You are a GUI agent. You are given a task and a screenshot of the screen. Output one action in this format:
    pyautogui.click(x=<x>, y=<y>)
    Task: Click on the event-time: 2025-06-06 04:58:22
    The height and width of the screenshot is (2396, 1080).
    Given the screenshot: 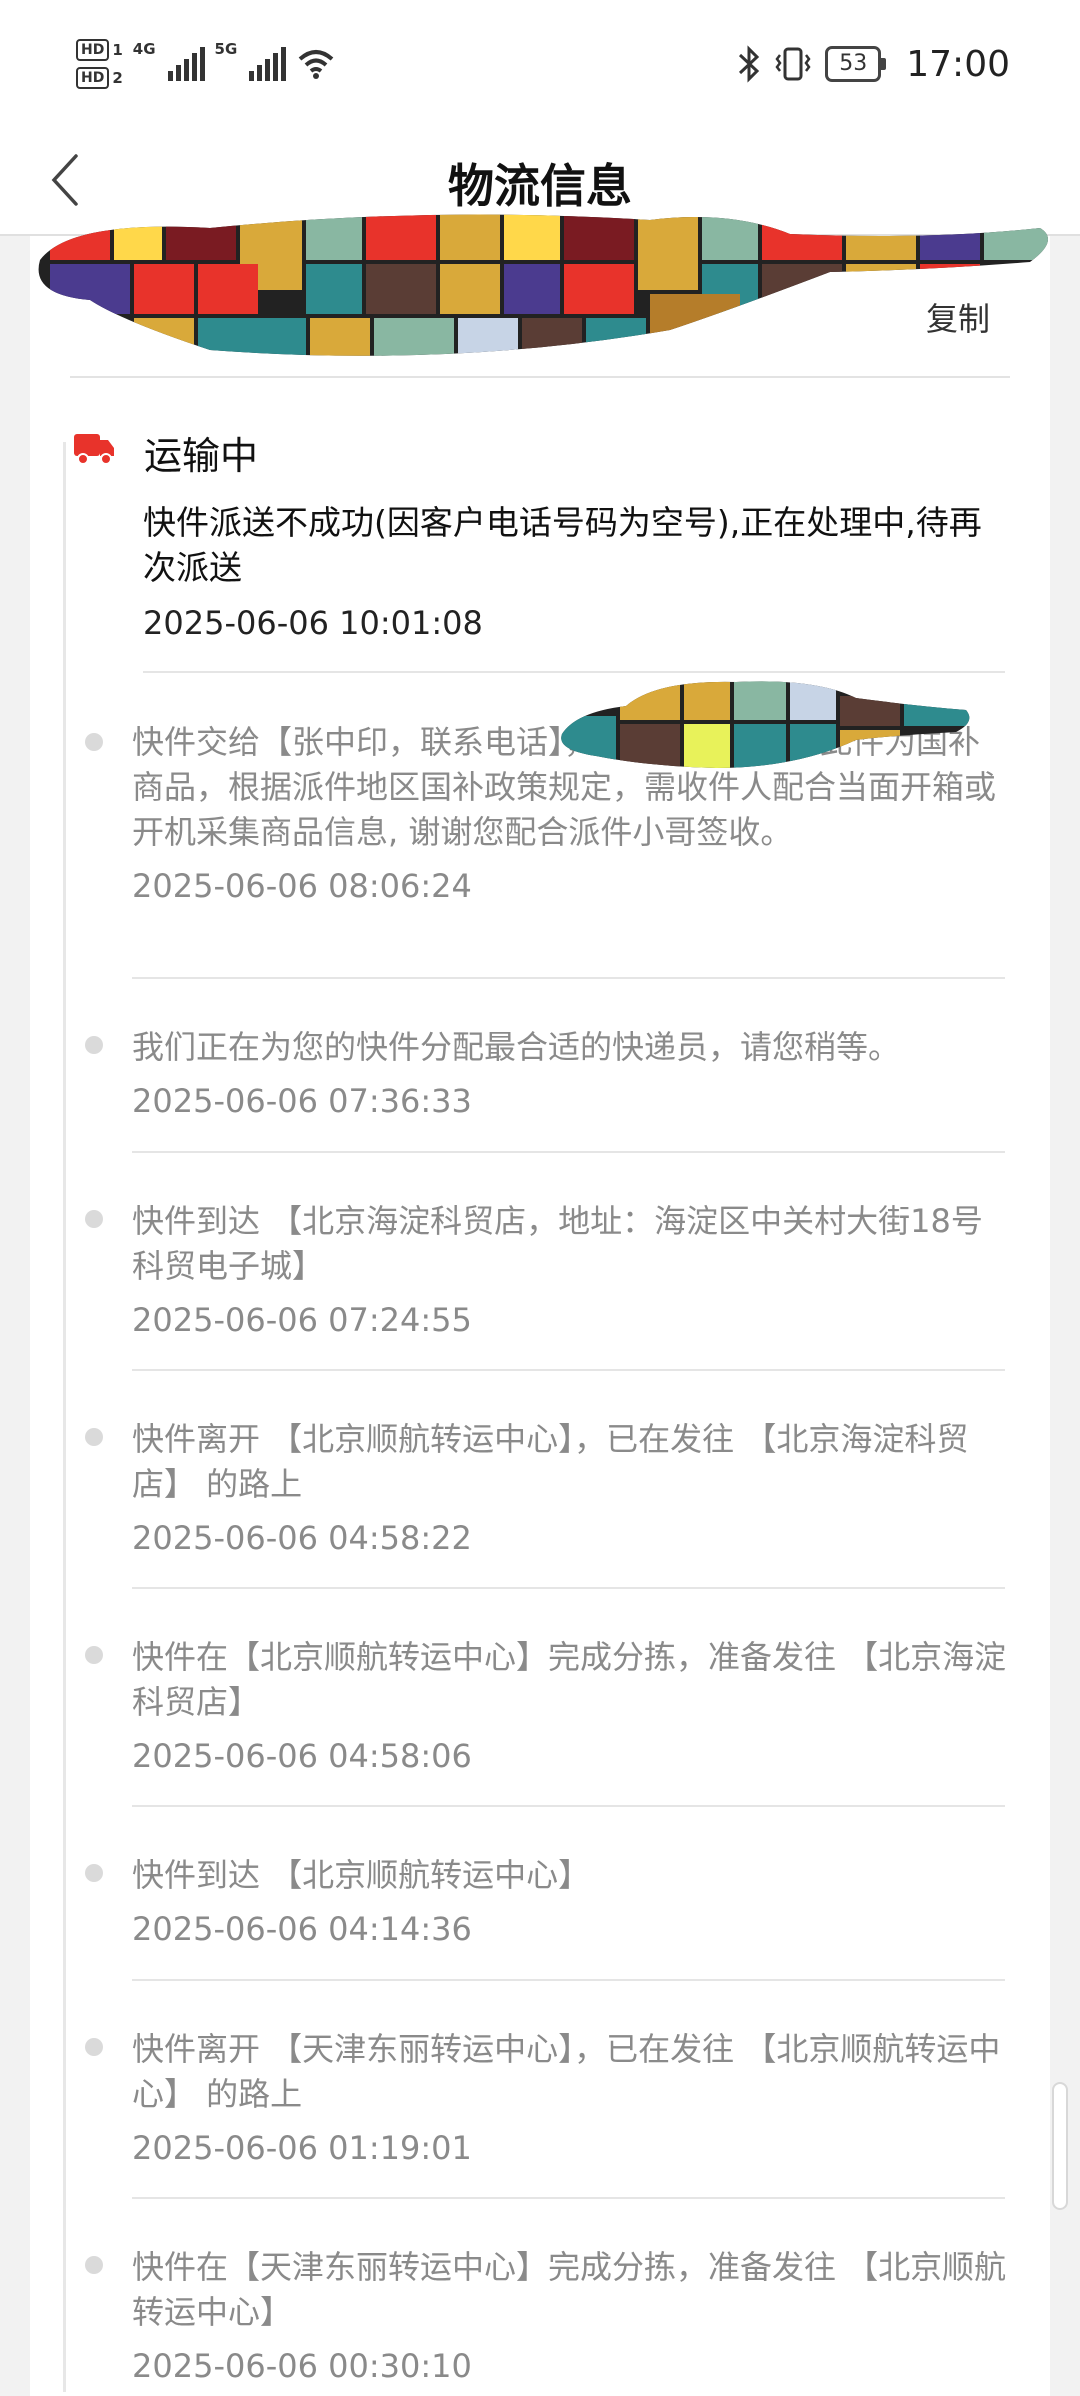 What is the action you would take?
    pyautogui.click(x=302, y=1538)
    